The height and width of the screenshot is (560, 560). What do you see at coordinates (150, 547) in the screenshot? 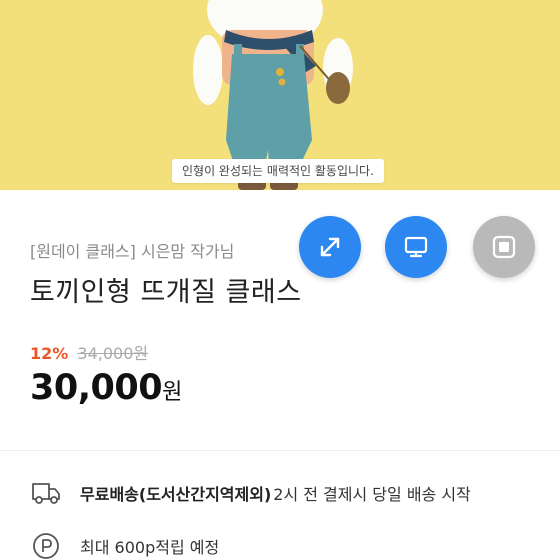
I see `points-text: 최대 600p적립 예정` at bounding box center [150, 547].